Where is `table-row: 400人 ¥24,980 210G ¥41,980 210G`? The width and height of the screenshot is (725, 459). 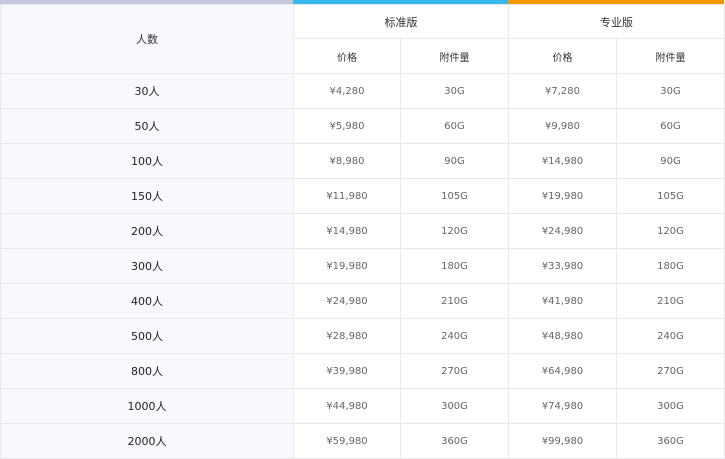
table-row: 400人 ¥24,980 210G ¥41,980 210G is located at coordinates (362, 301).